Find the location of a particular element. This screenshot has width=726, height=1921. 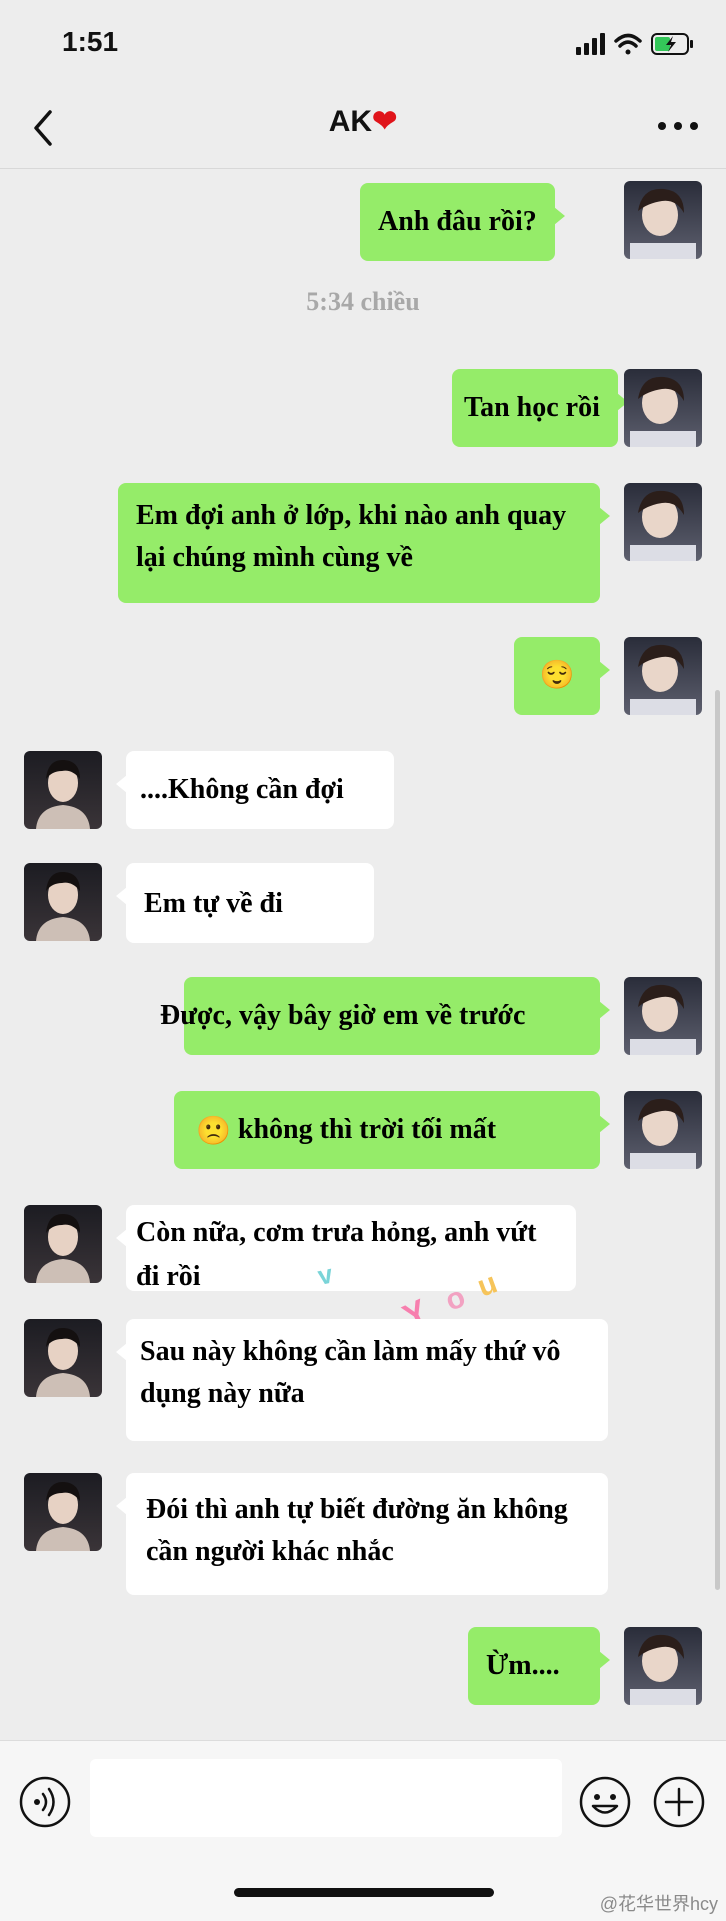

message-text: Được, vậy bây giờ em về trước is located at coordinates (343, 1015).